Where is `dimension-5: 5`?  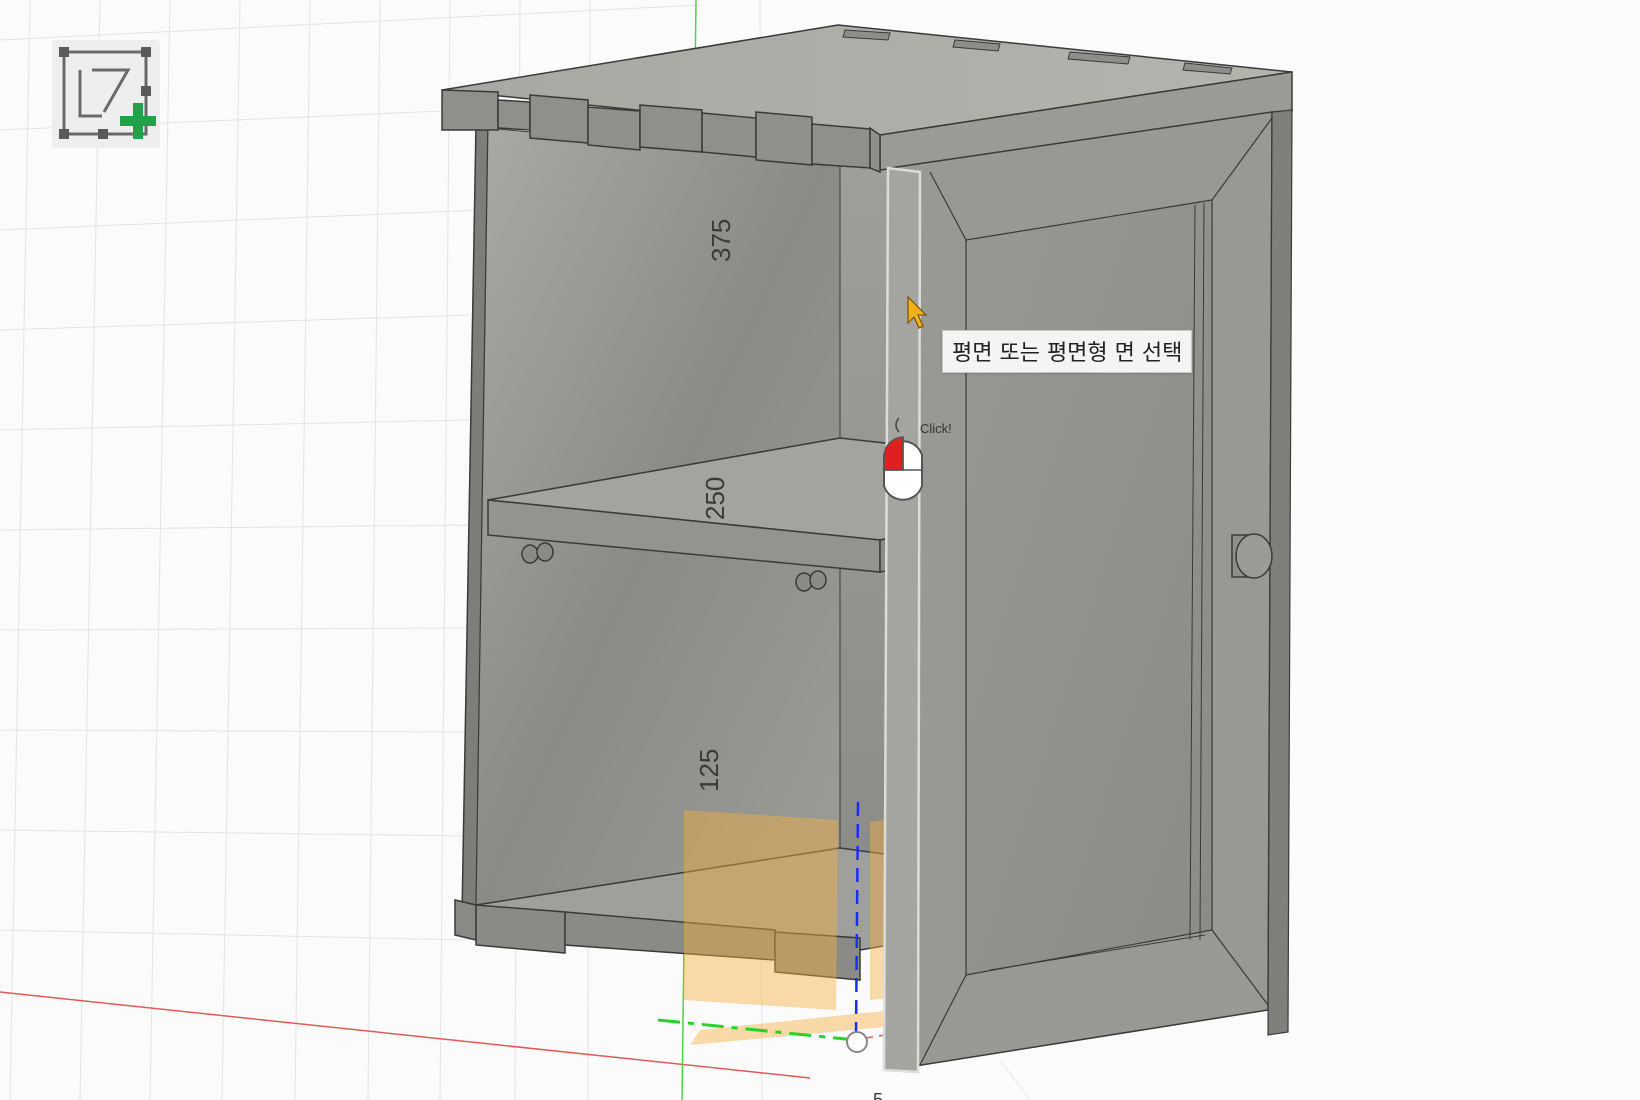 dimension-5: 5 is located at coordinates (878, 1095).